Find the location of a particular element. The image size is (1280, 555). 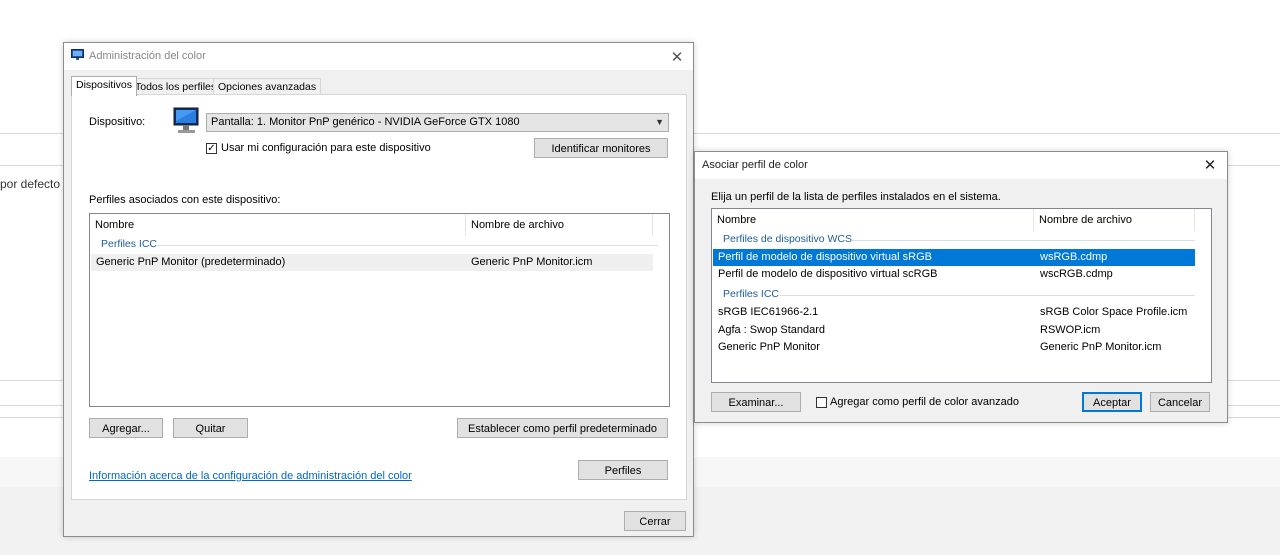

use-my-settings-checkbox: ✓ is located at coordinates (211, 148).